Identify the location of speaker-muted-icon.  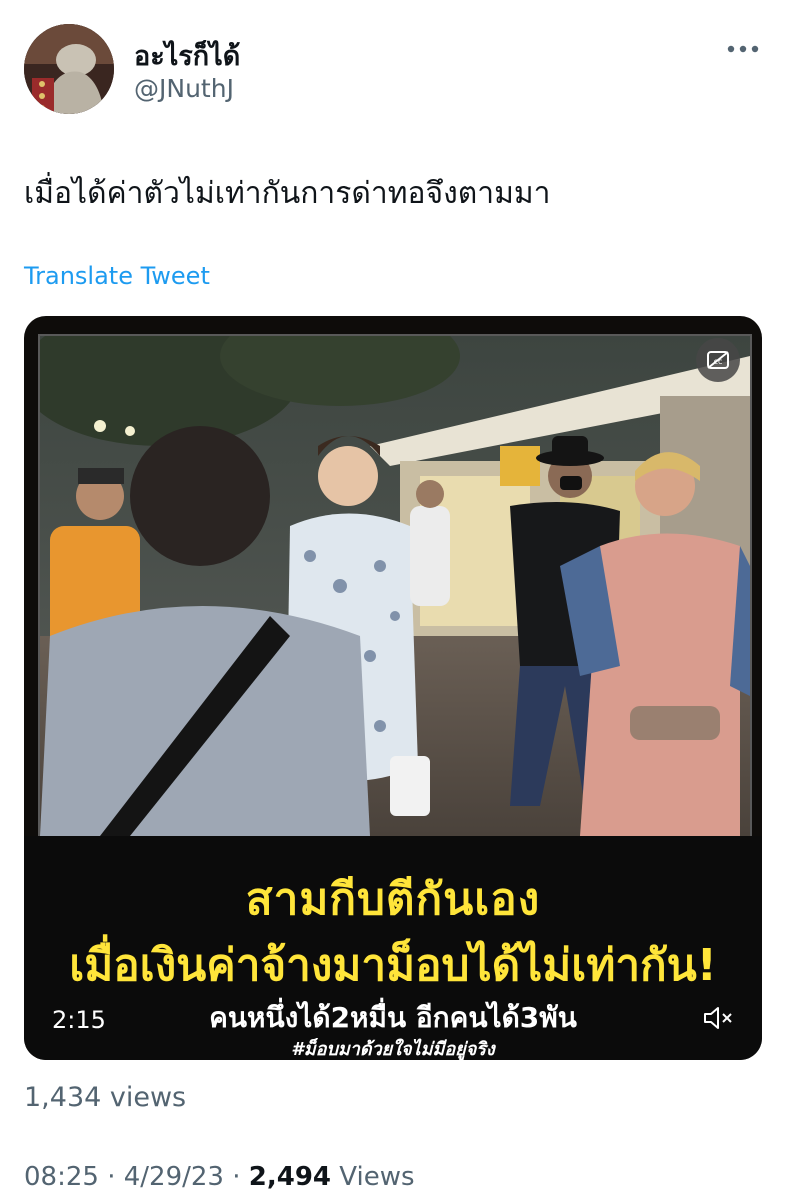
(718, 1018).